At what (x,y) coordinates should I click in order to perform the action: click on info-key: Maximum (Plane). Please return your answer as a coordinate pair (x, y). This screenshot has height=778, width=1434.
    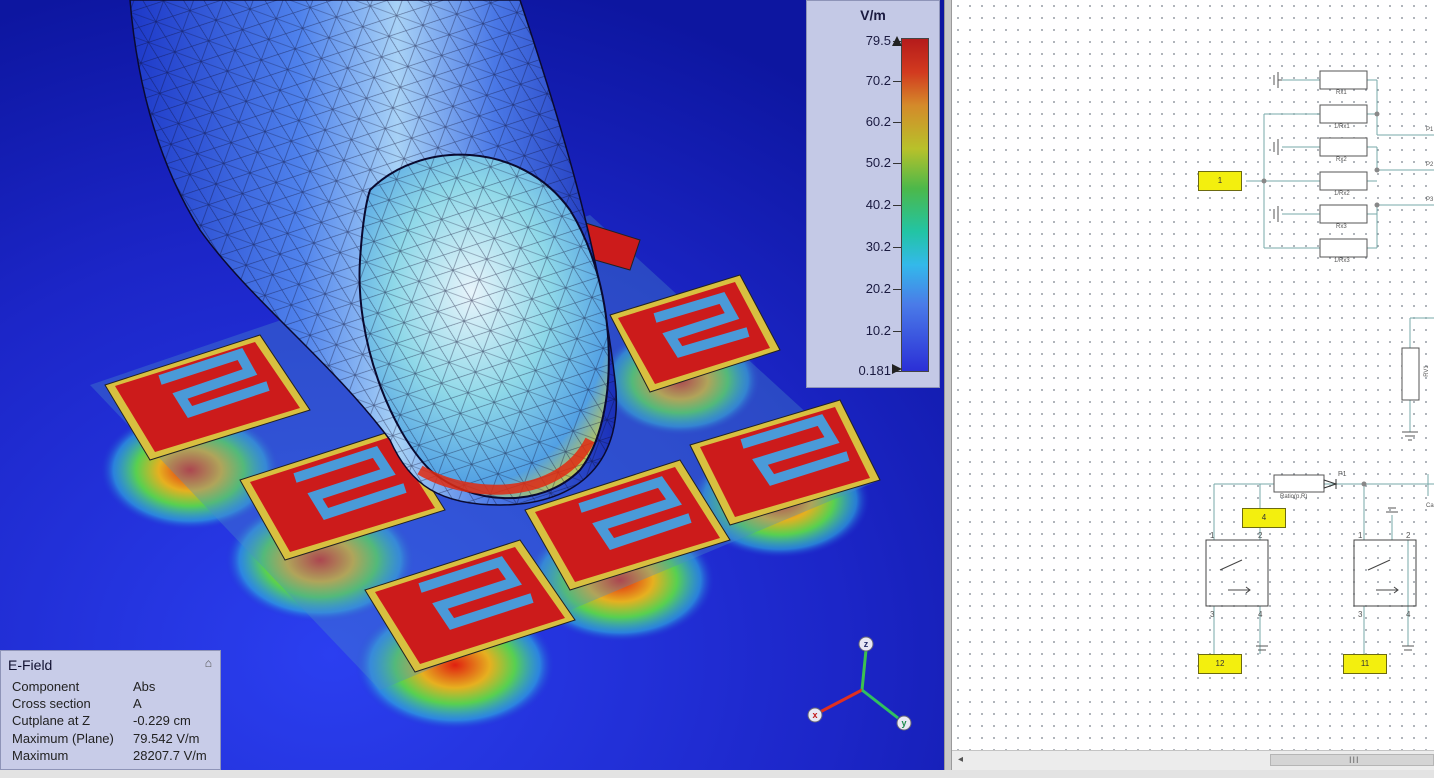
    Looking at the image, I should click on (63, 738).